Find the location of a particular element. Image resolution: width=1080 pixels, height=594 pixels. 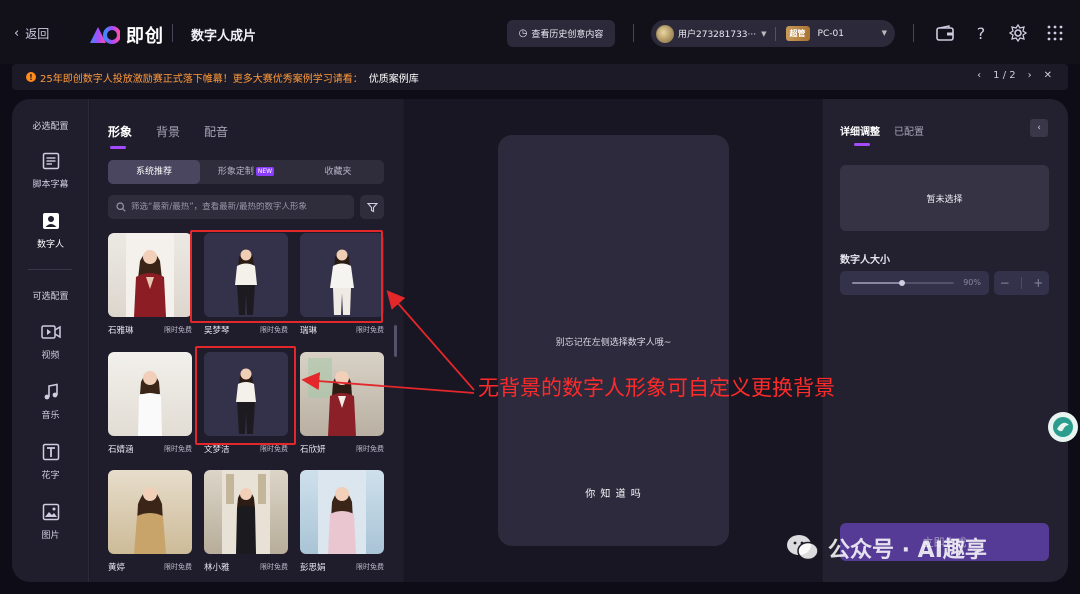

avatar-name: 石雅琳 is located at coordinates (121, 331).